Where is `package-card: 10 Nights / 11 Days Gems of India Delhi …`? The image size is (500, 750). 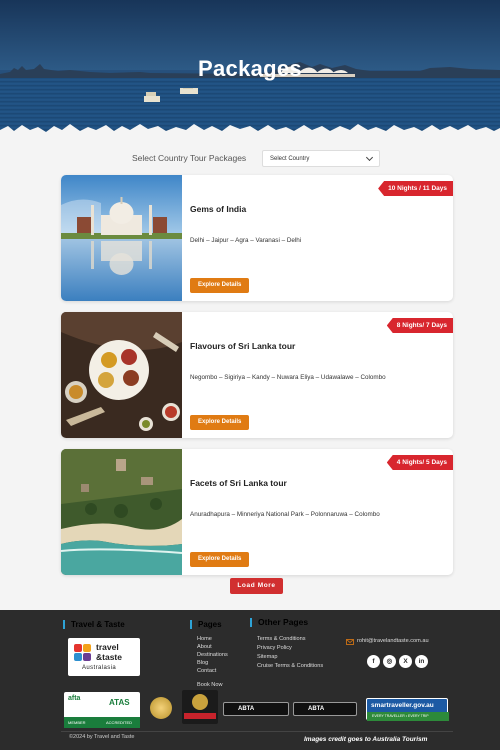
package-card: 10 Nights / 11 Days Gems of India Delhi … is located at coordinates (257, 238).